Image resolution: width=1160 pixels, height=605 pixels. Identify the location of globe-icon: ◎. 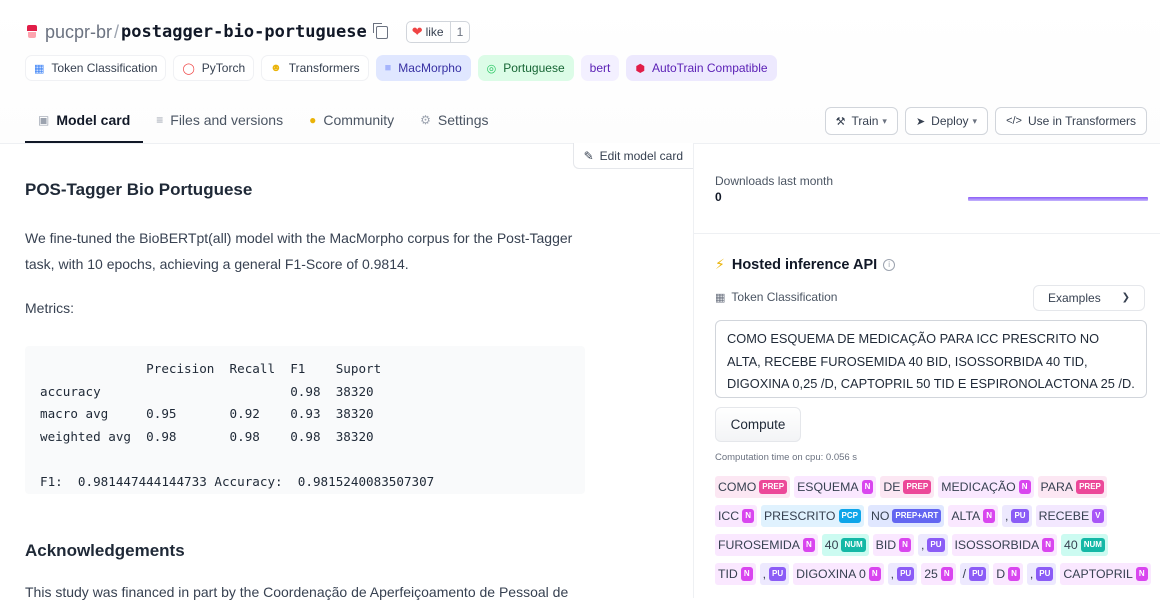
(491, 68).